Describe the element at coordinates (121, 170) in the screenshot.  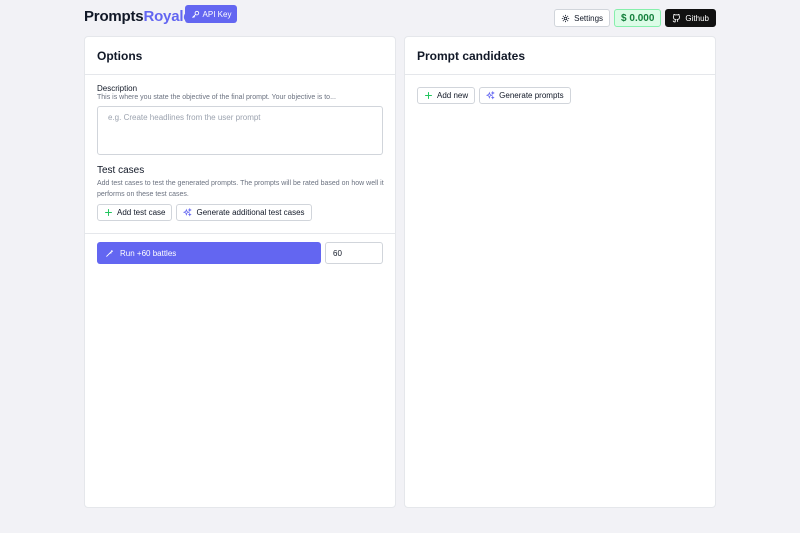
I see `test-cases-title: Test cases` at that location.